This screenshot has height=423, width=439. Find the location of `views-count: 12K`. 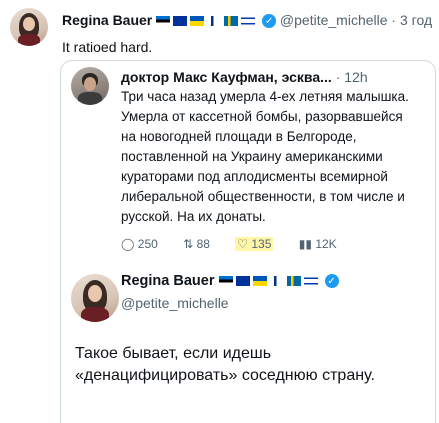

views-count: 12K is located at coordinates (326, 244).